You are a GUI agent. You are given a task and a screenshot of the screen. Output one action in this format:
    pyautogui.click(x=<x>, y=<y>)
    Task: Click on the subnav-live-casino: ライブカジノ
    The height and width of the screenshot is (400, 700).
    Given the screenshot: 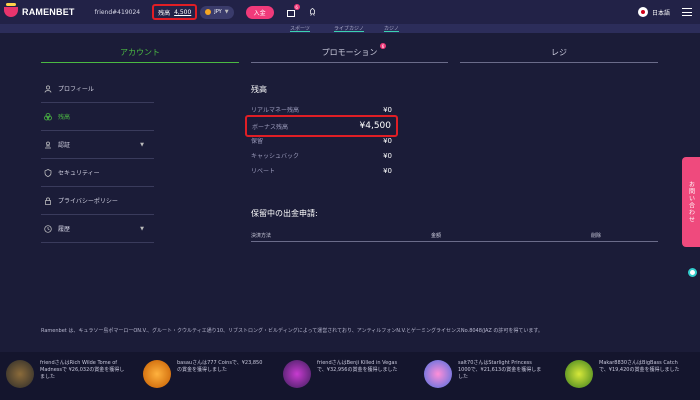 What is the action you would take?
    pyautogui.click(x=349, y=28)
    